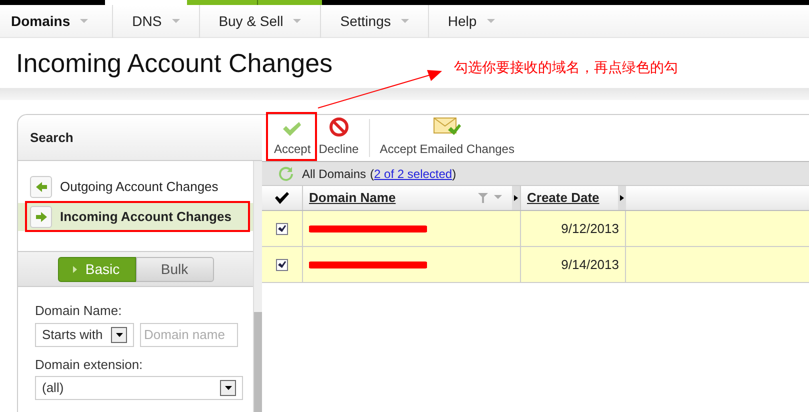  Describe the element at coordinates (52, 137) in the screenshot. I see `panel-title: Search` at that location.